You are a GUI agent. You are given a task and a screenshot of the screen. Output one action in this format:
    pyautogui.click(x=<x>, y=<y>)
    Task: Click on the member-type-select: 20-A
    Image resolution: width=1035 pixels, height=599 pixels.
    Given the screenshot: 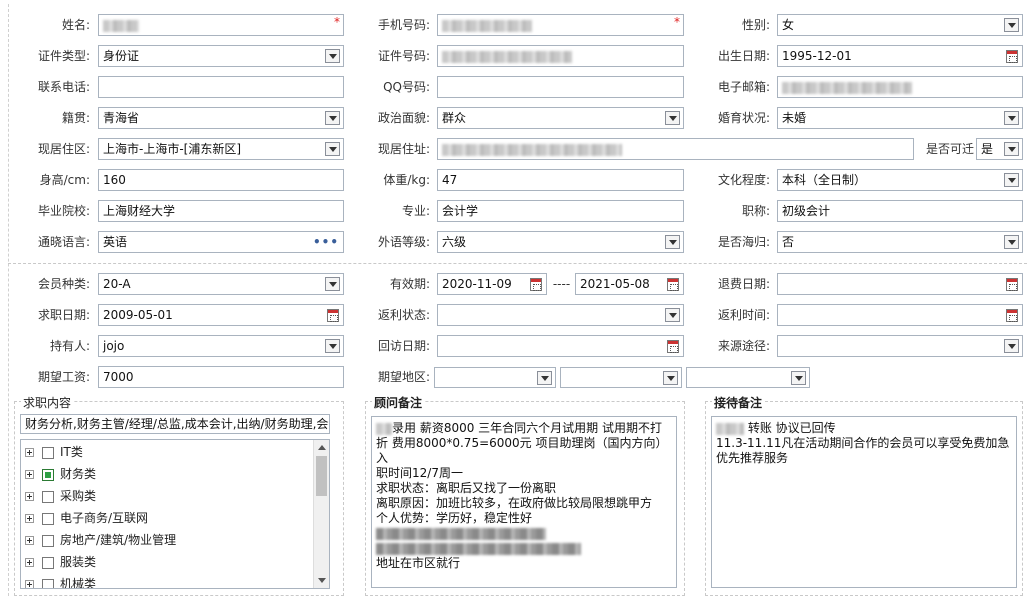 What is the action you would take?
    pyautogui.click(x=221, y=284)
    